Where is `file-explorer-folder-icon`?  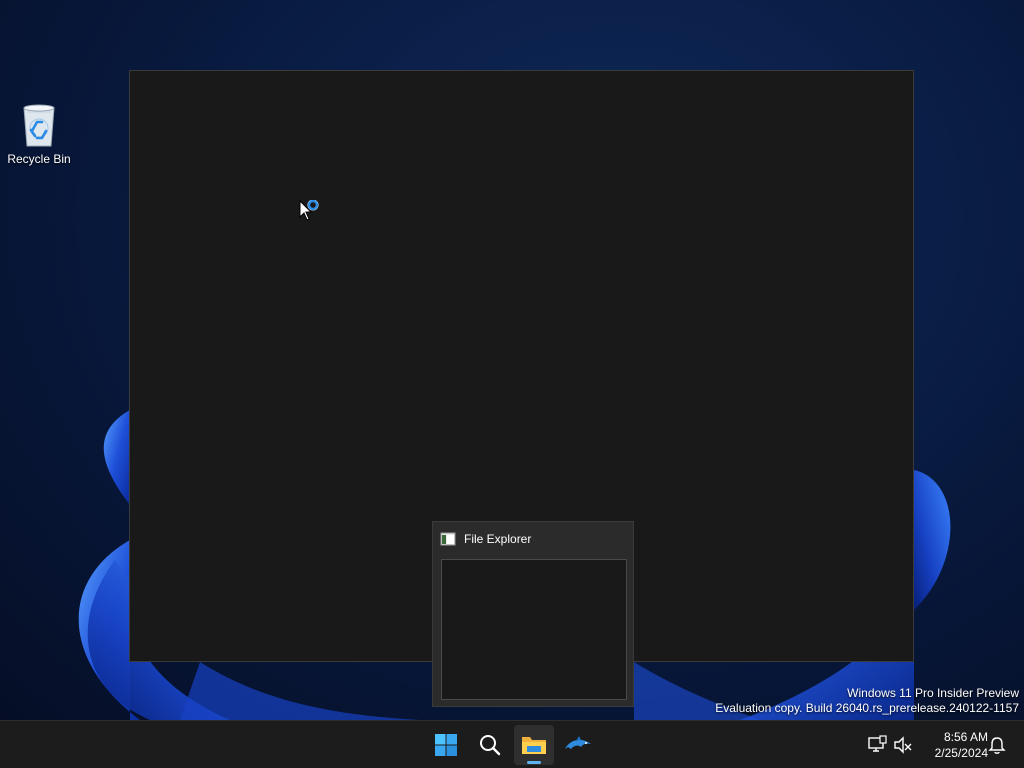
file-explorer-folder-icon is located at coordinates (534, 745).